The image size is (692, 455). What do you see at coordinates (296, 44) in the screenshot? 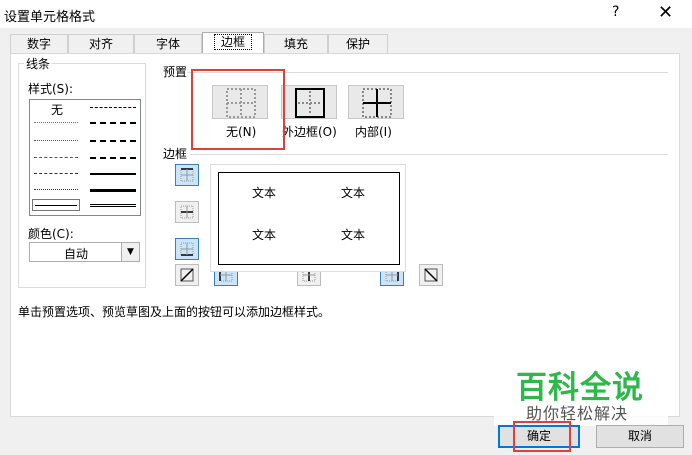
I see `tab-fill: 填充` at bounding box center [296, 44].